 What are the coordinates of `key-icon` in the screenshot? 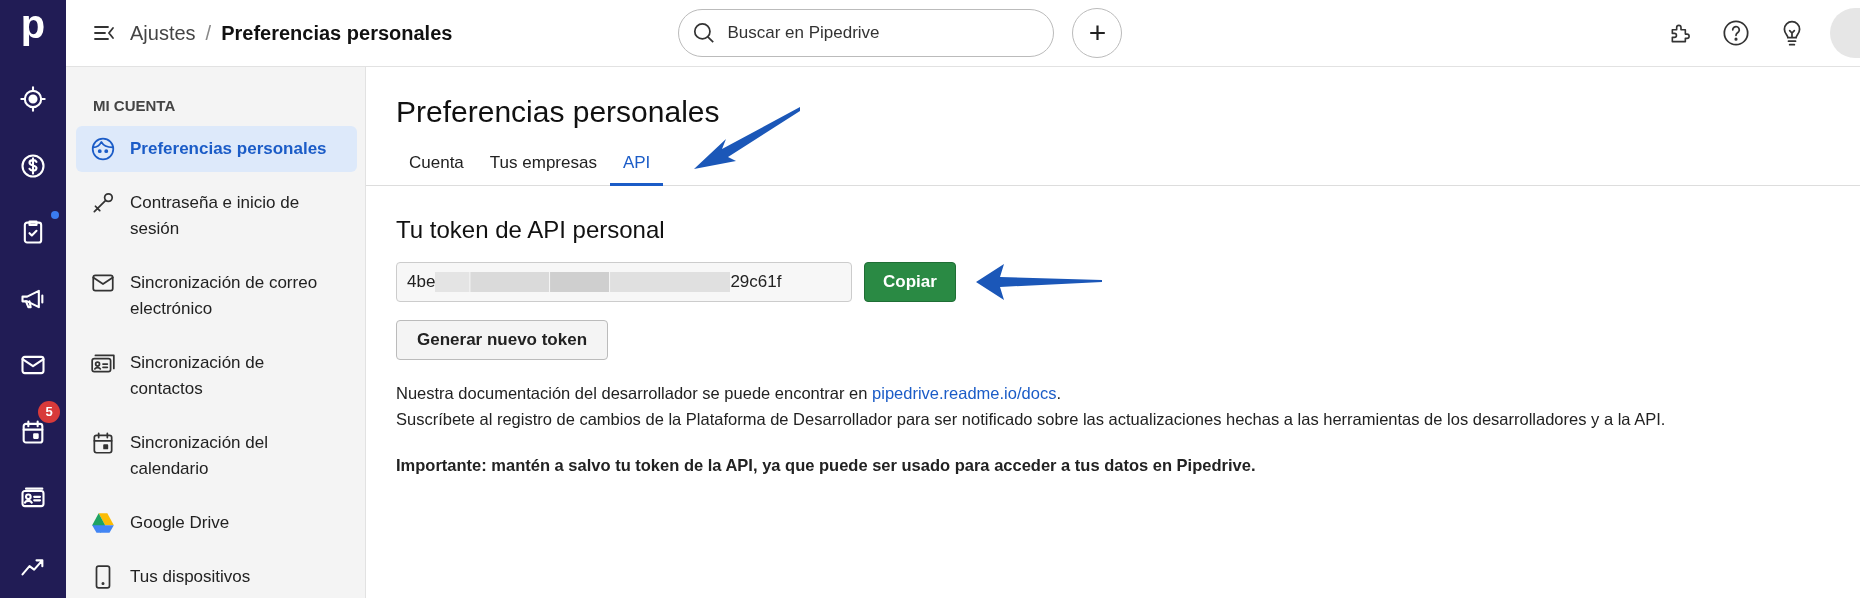 It's located at (103, 203).